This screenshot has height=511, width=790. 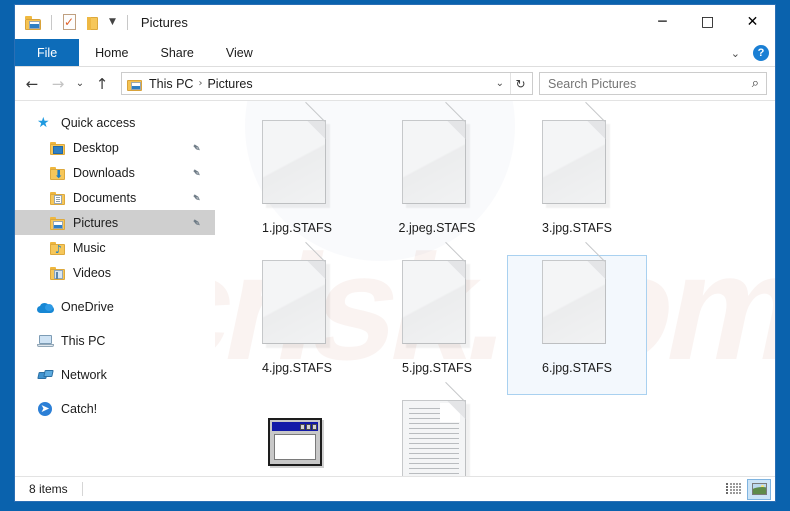 I want to click on file-item: 2.jpeg.STAFS, so click(x=437, y=178).